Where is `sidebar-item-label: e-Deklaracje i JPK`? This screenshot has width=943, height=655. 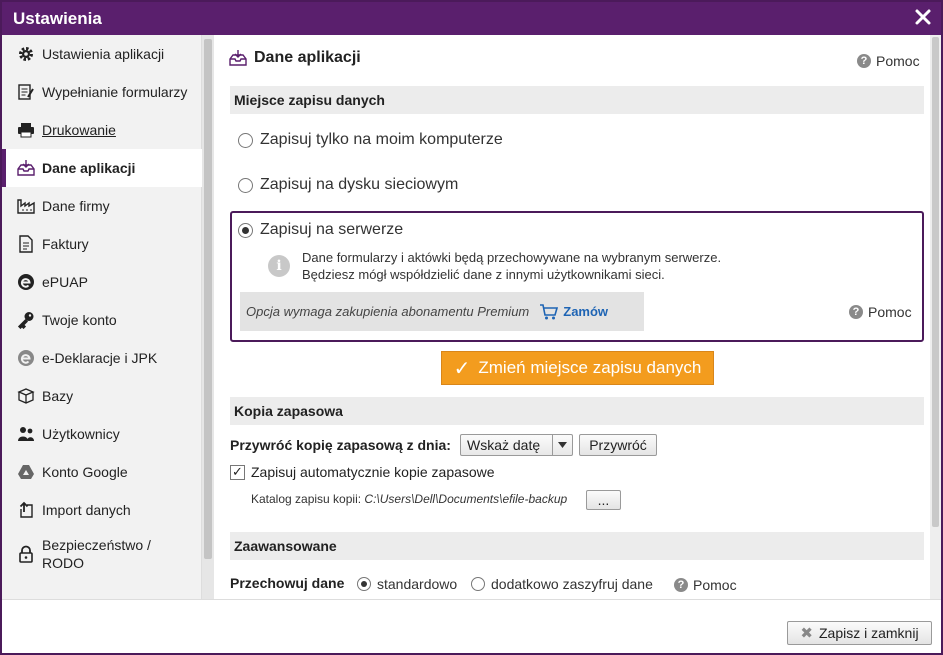 sidebar-item-label: e-Deklaracje i JPK is located at coordinates (100, 358).